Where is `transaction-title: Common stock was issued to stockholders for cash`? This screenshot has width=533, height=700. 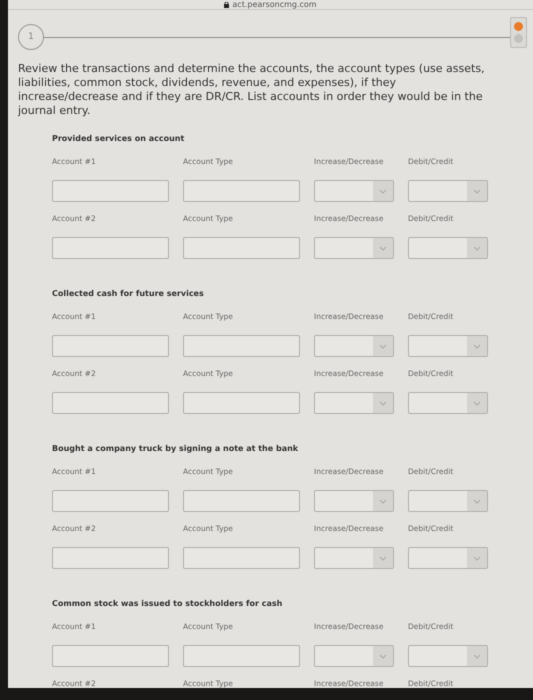 transaction-title: Common stock was issued to stockholders for cash is located at coordinates (168, 603).